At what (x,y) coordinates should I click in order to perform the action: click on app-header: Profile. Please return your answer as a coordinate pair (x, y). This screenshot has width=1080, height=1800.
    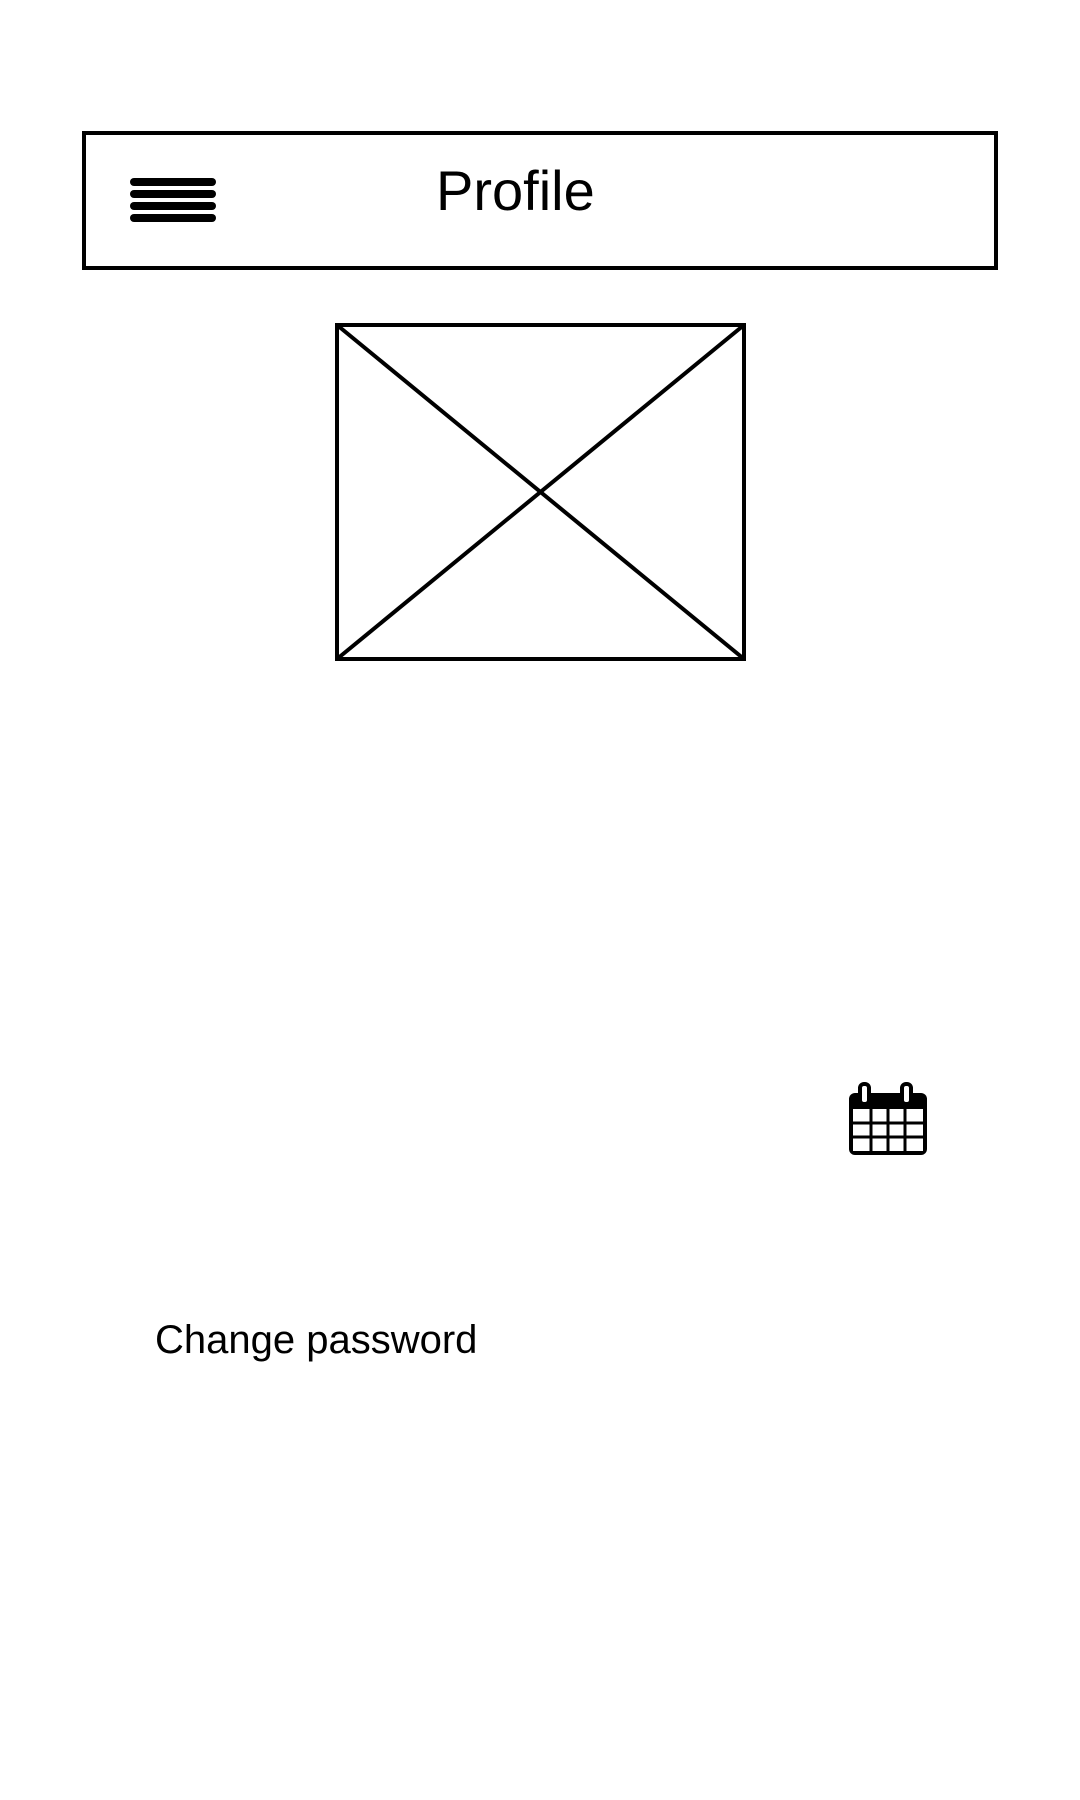
    Looking at the image, I should click on (540, 200).